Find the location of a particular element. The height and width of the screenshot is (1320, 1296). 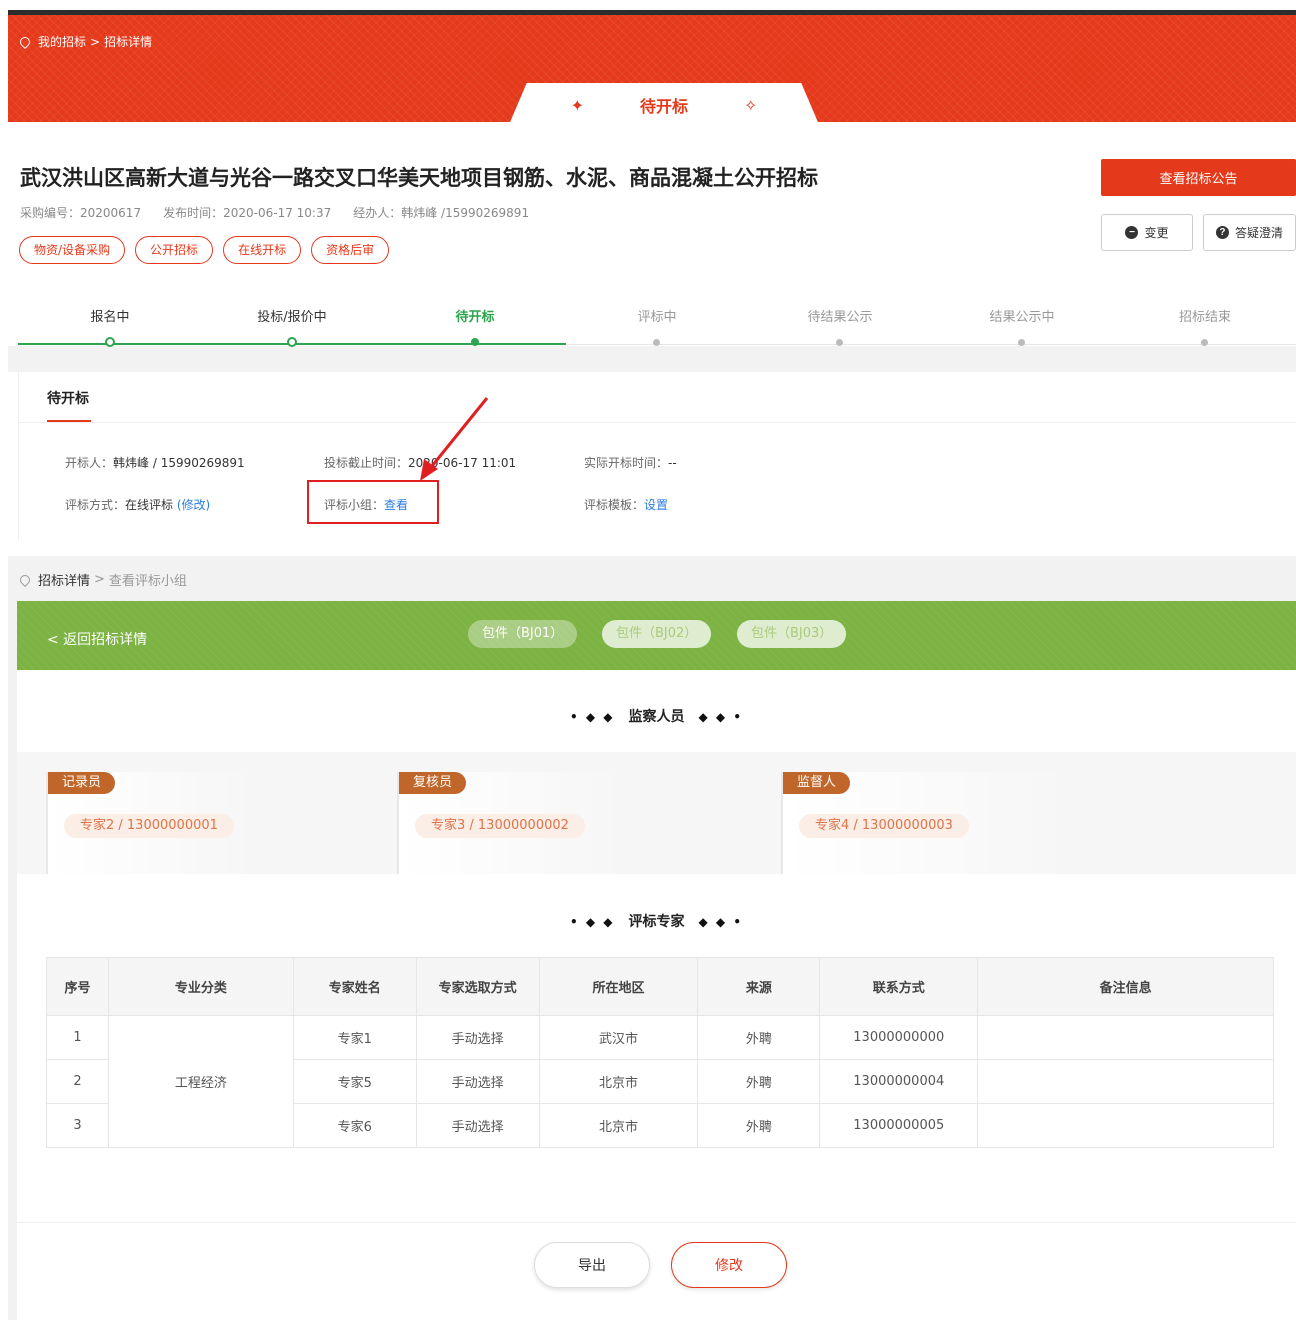

breadcrumb: 我的招标 > 招标详情 is located at coordinates (85, 41).